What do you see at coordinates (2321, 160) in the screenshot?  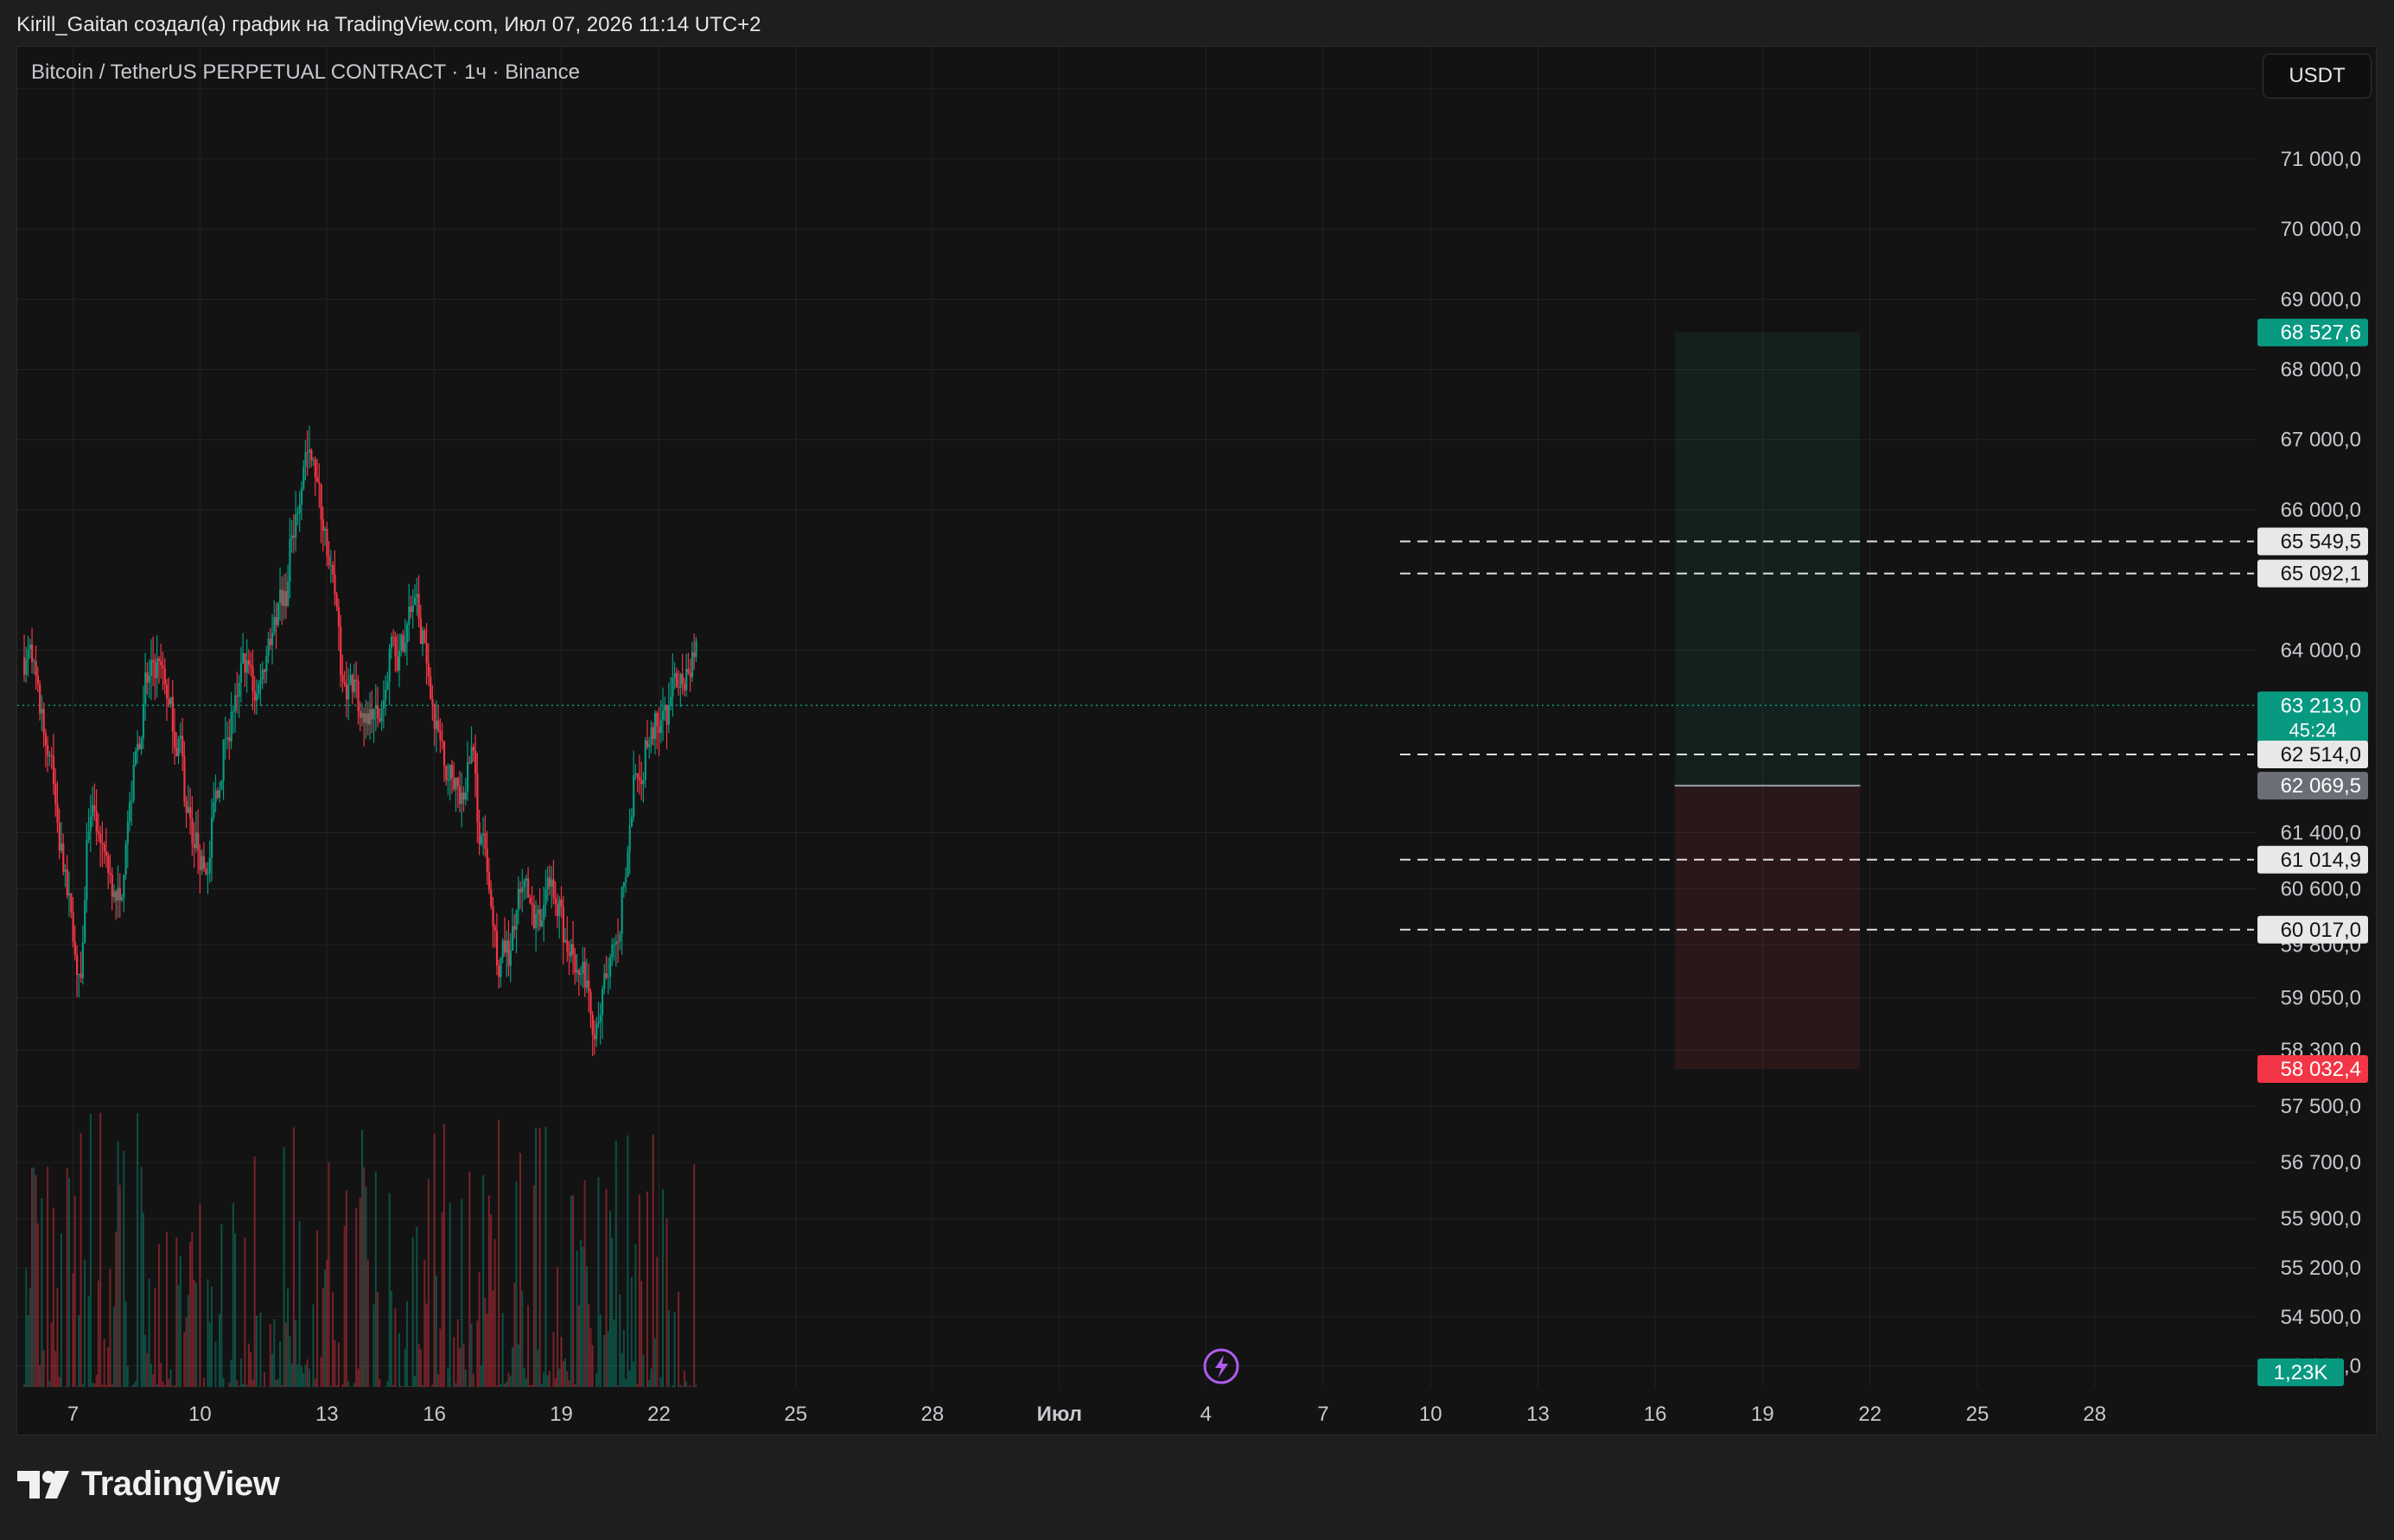 I see `price-axis-label: 71 000,0` at bounding box center [2321, 160].